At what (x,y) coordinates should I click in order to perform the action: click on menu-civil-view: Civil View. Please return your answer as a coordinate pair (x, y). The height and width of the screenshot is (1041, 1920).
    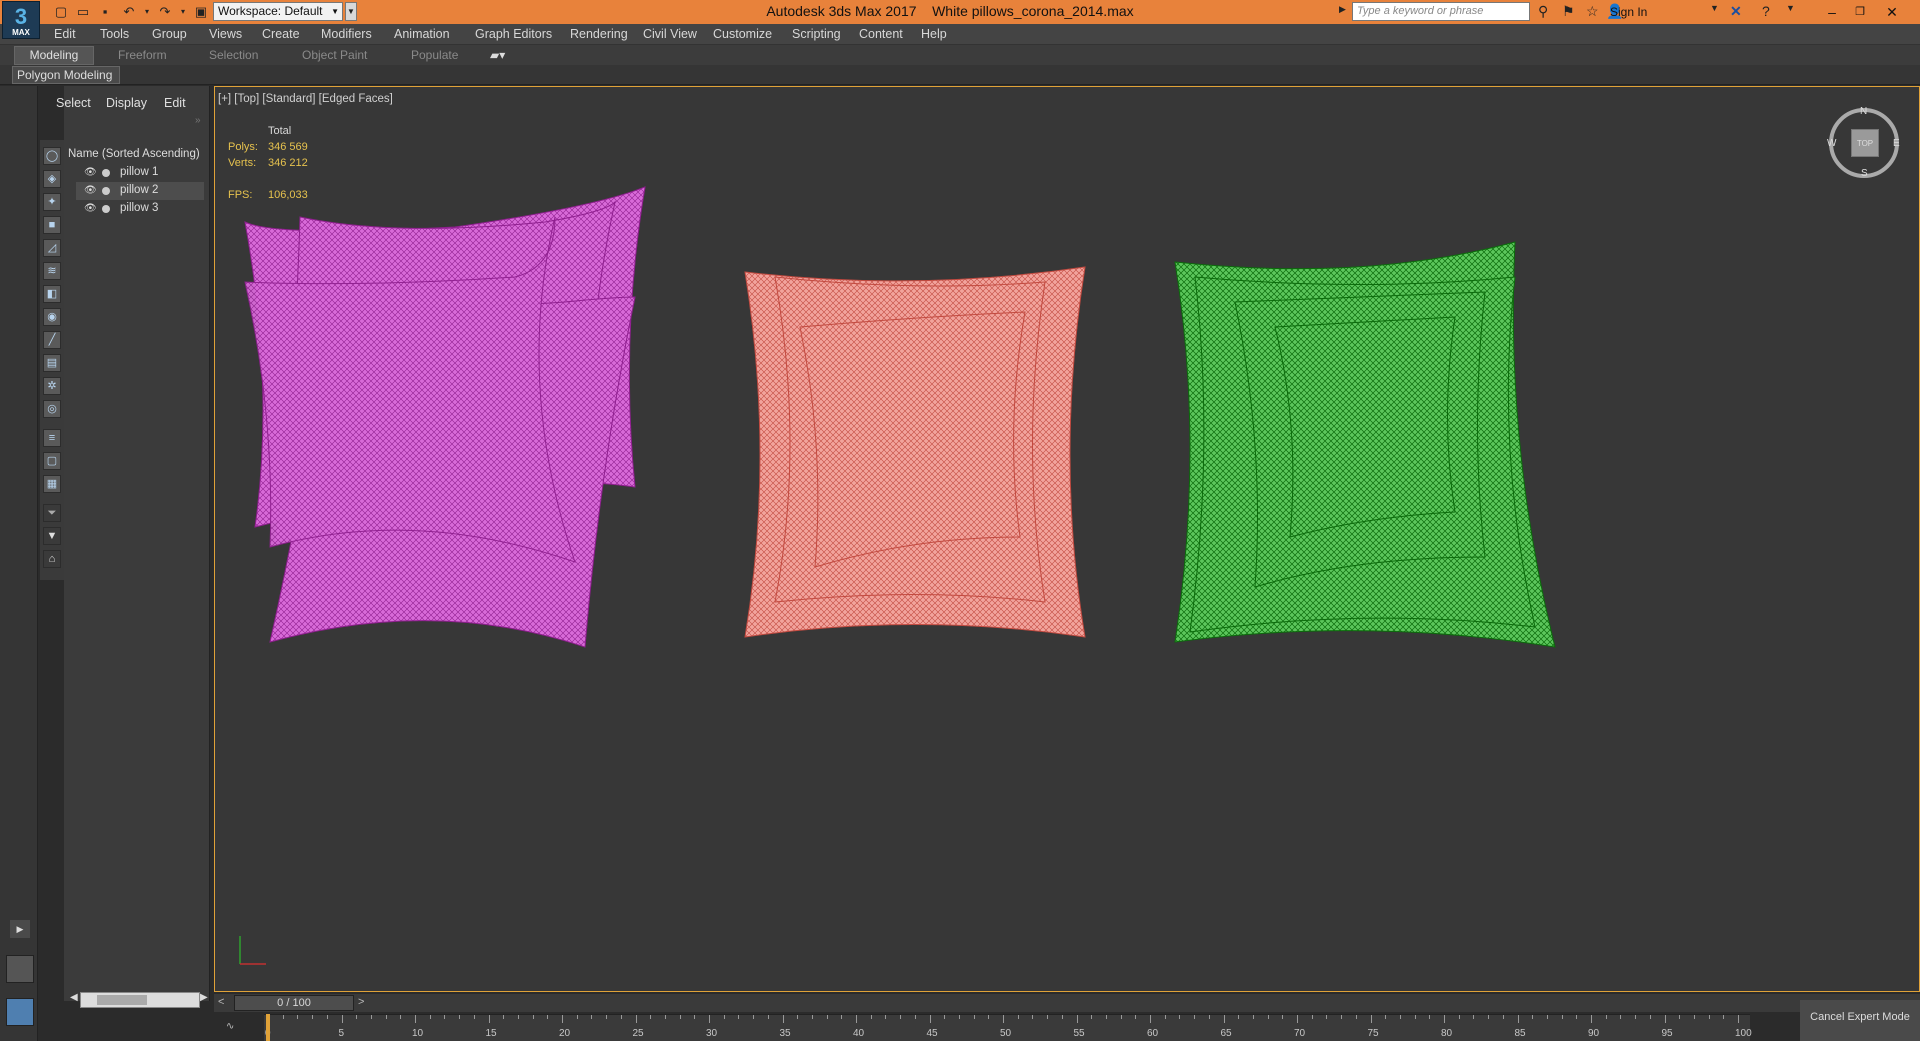
    Looking at the image, I should click on (670, 34).